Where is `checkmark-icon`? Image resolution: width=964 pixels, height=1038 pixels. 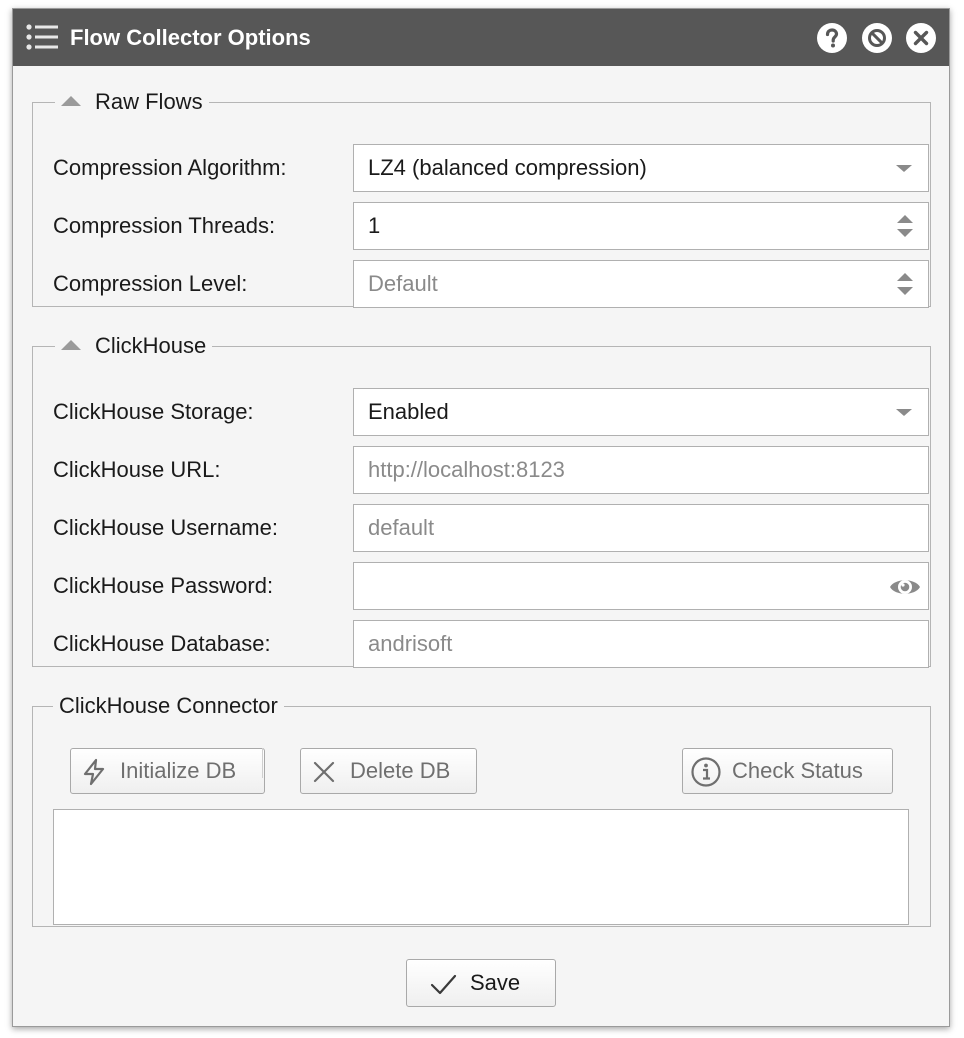
checkmark-icon is located at coordinates (443, 984).